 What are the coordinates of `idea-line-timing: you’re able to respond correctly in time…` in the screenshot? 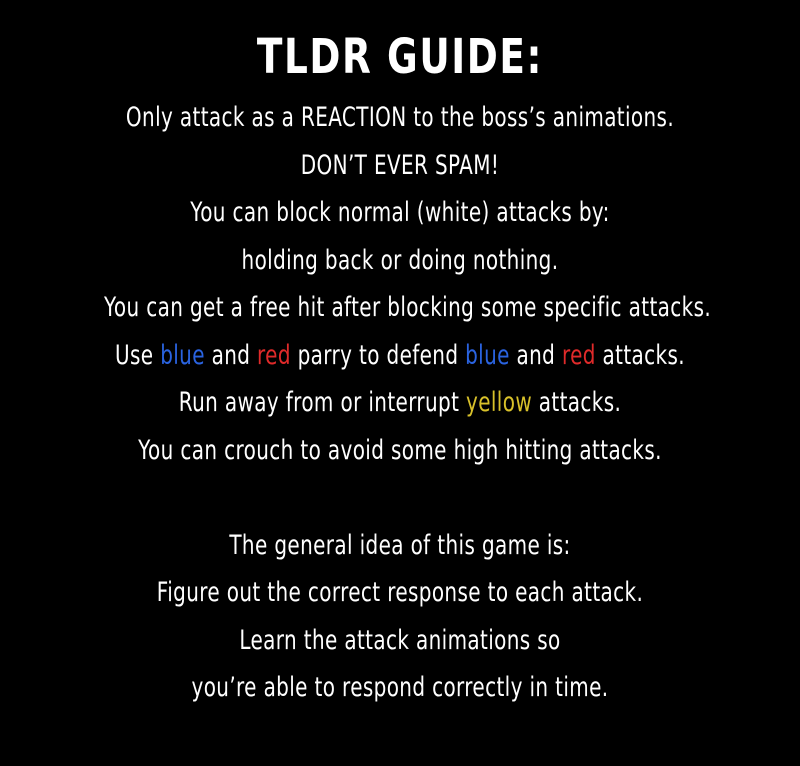 It's located at (400, 687).